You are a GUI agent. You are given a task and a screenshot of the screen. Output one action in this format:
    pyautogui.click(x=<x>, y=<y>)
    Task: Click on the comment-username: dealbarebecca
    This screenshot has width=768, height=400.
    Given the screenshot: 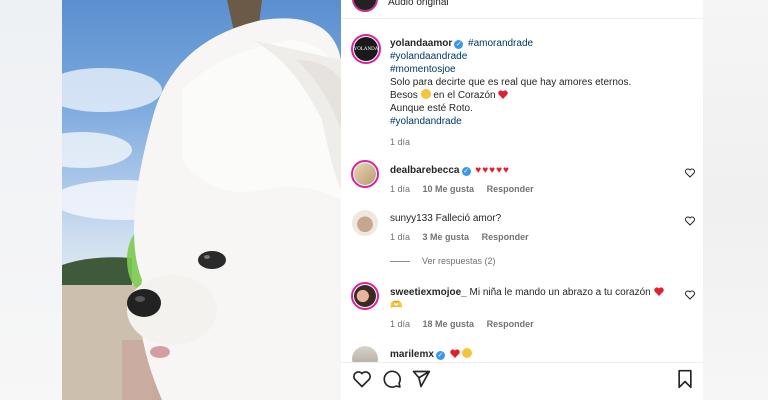 What is the action you would take?
    pyautogui.click(x=425, y=170)
    